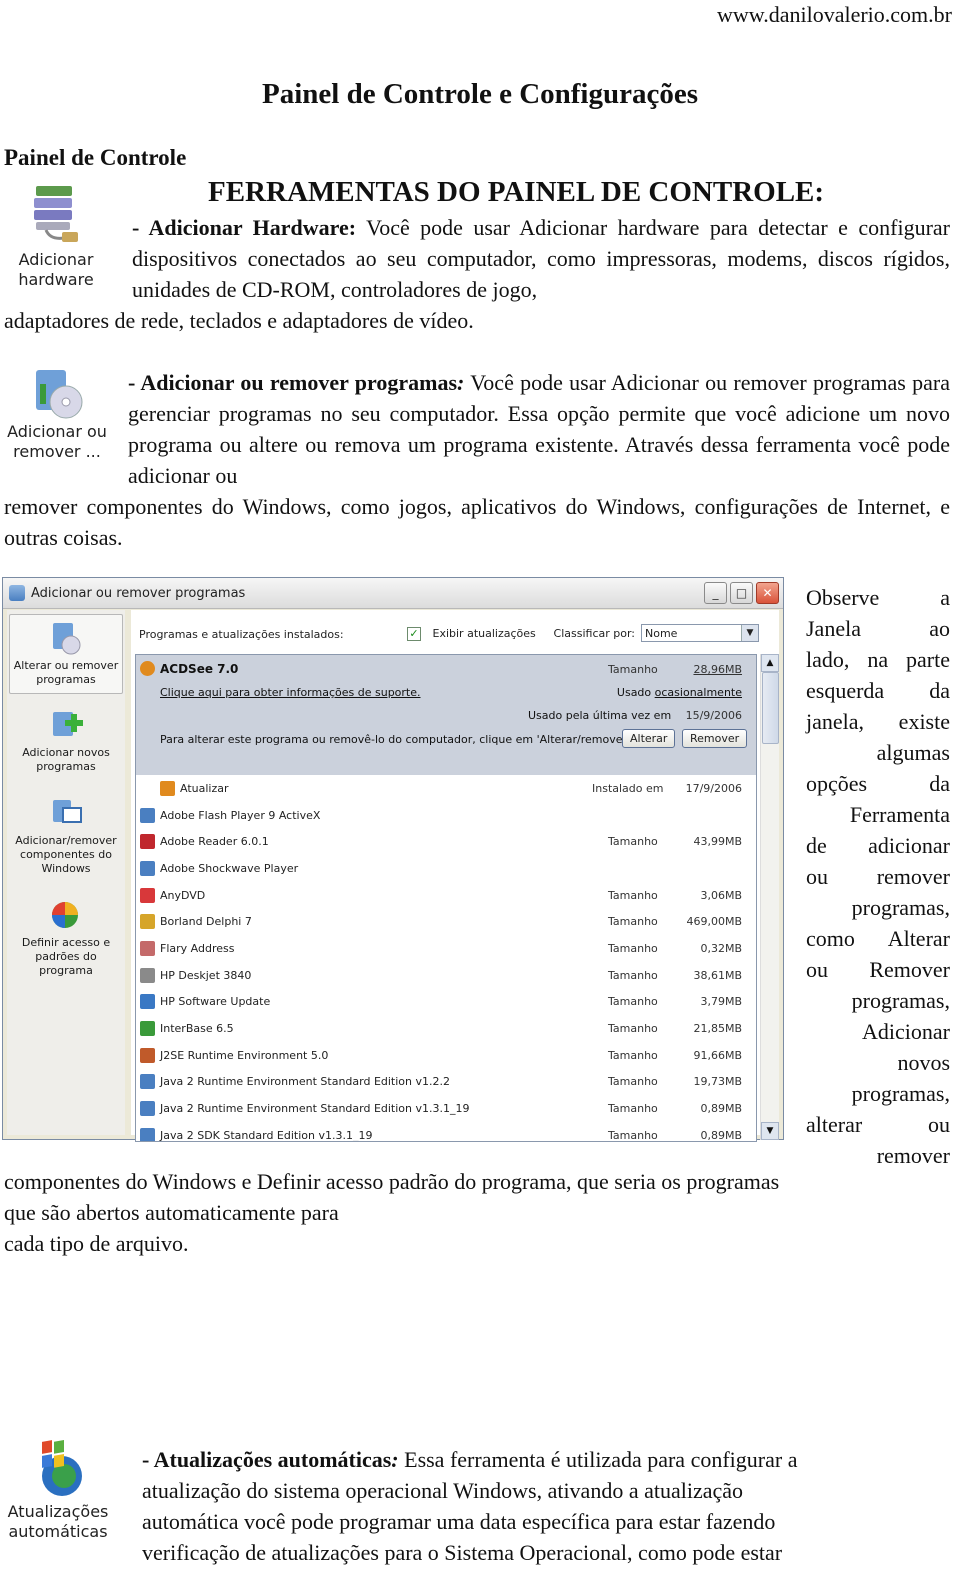 The width and height of the screenshot is (960, 1582). Describe the element at coordinates (446, 841) in the screenshot. I see `program-row: Adobe Reader 6.0.1 Tamanho 43,99MB` at that location.